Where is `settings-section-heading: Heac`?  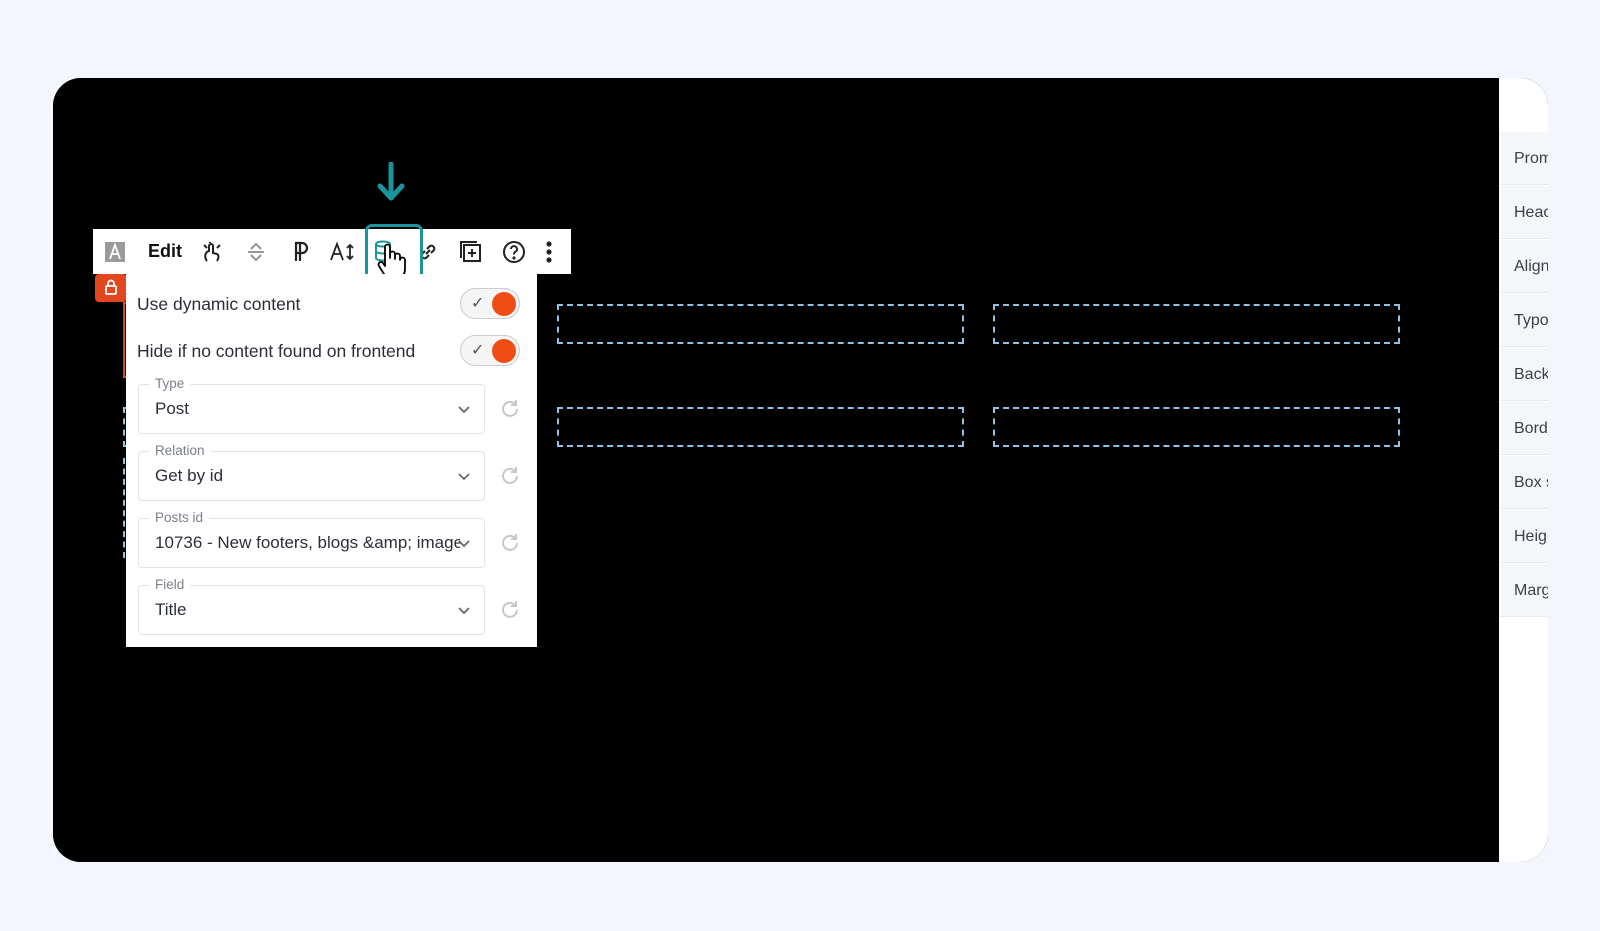 settings-section-heading: Heac is located at coordinates (1523, 212).